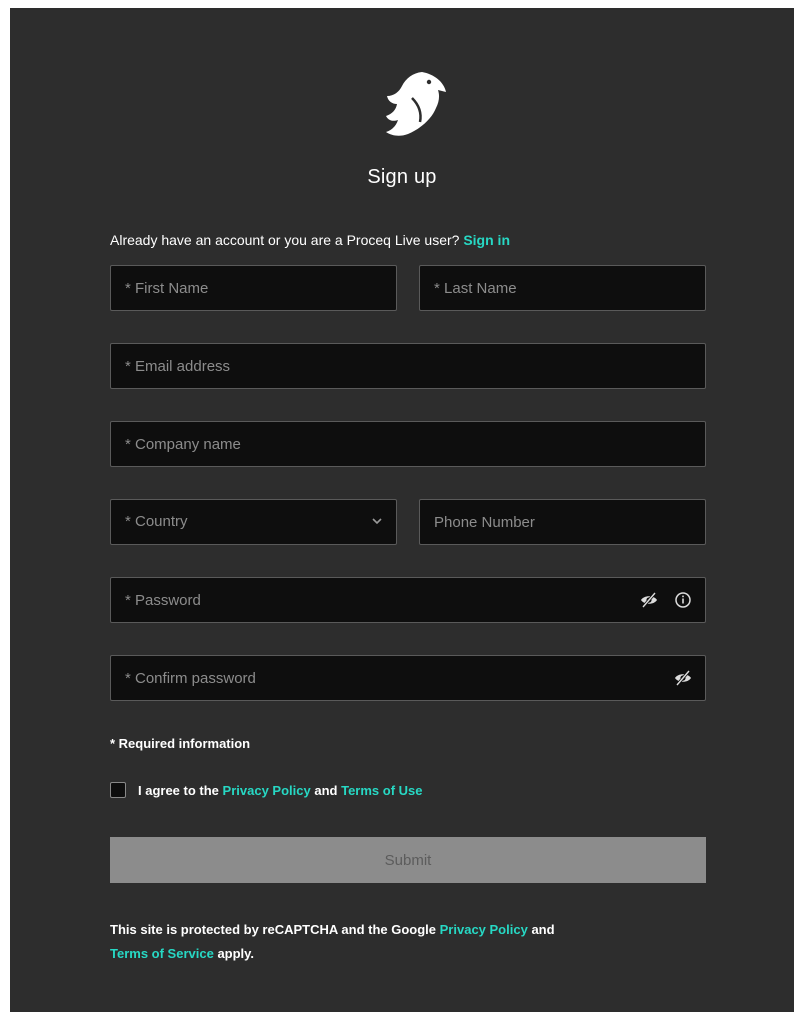 The width and height of the screenshot is (803, 1018). What do you see at coordinates (156, 521) in the screenshot?
I see `country-select-value: * Country` at bounding box center [156, 521].